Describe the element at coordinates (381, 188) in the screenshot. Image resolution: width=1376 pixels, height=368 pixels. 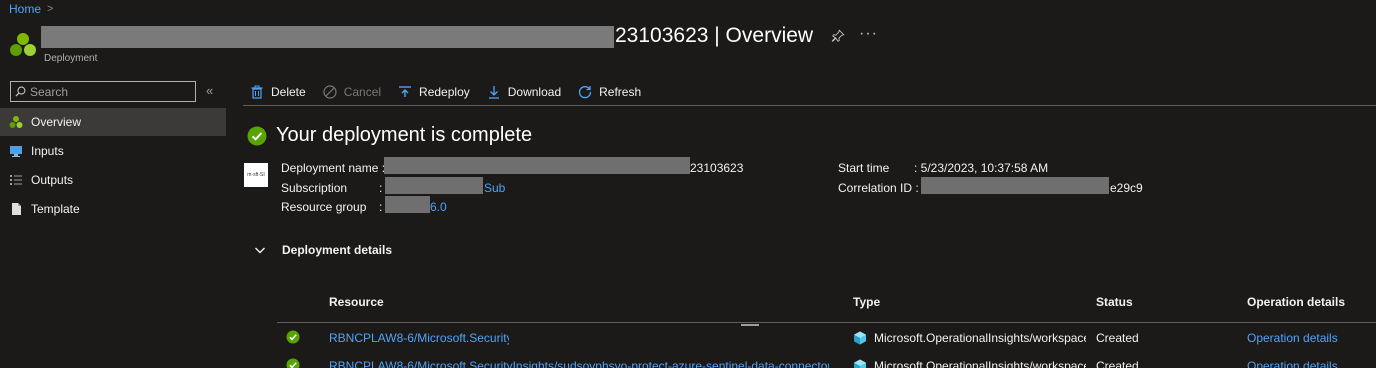
I see `subscription-colon: :` at that location.